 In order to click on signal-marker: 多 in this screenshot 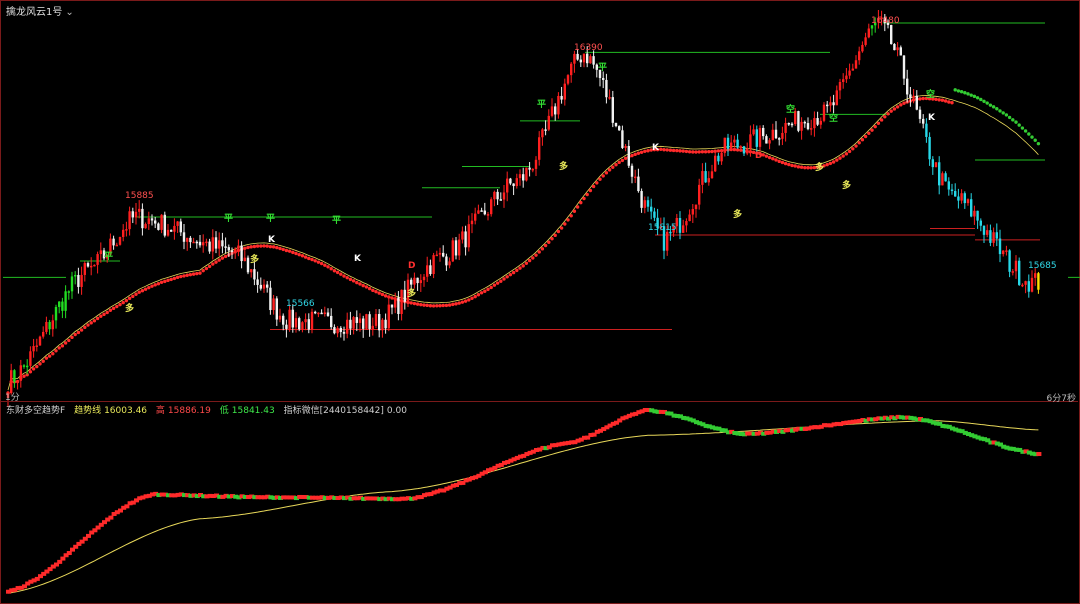, I will do `click(254, 259)`.